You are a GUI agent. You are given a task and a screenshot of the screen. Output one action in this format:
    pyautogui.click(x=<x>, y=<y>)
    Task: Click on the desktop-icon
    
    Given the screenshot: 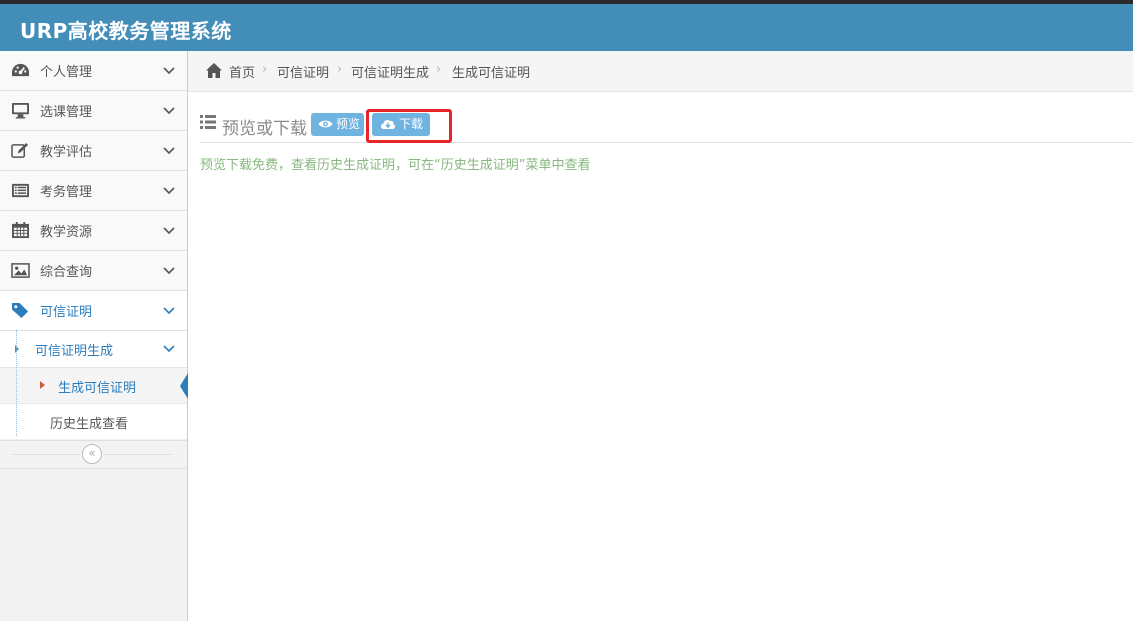 What is the action you would take?
    pyautogui.click(x=20, y=110)
    